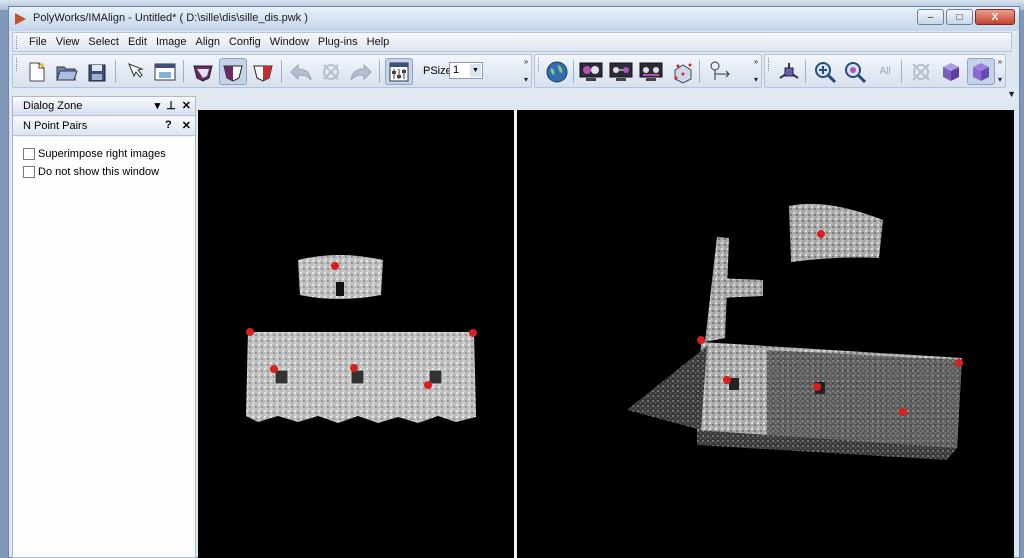 This screenshot has width=1024, height=558. What do you see at coordinates (959, 17) in the screenshot?
I see `maximize-button: □` at bounding box center [959, 17].